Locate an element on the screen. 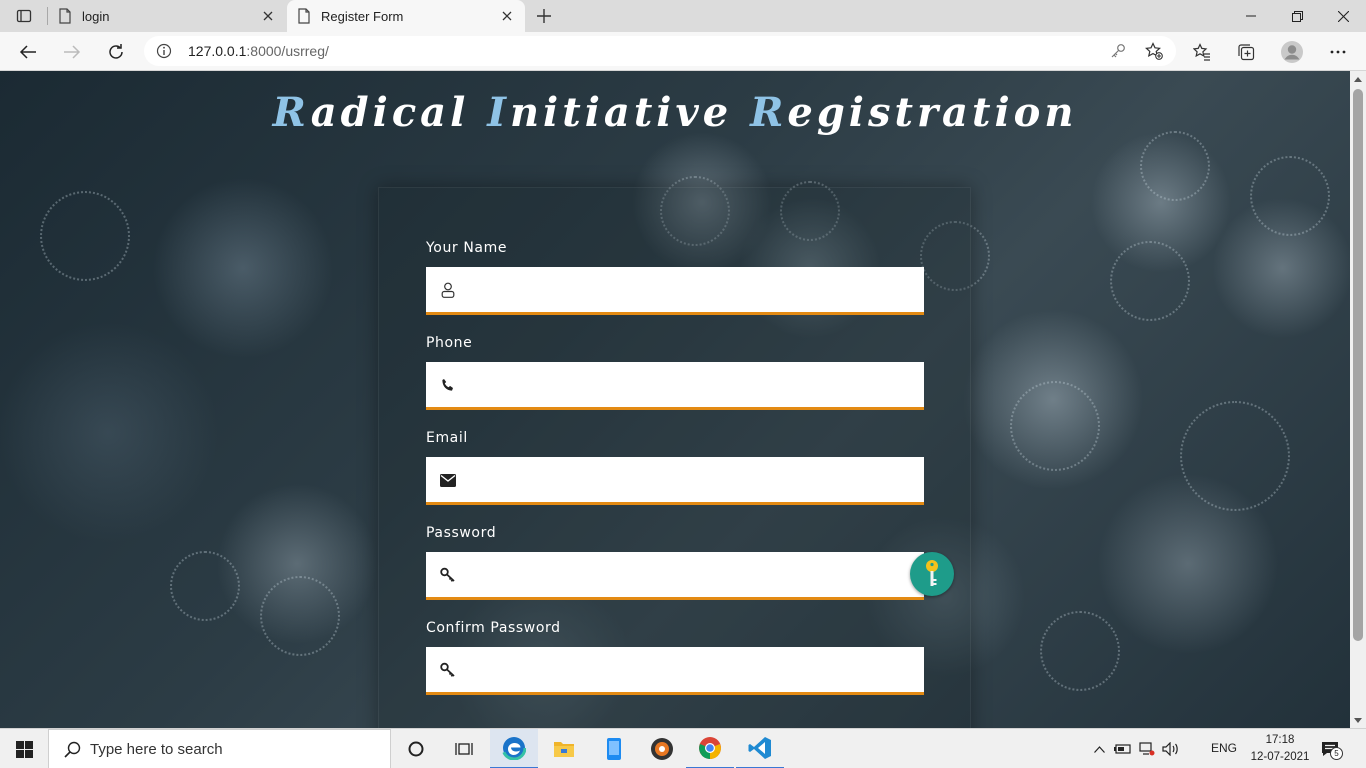 The image size is (1366, 768). password-input is located at coordinates (691, 574).